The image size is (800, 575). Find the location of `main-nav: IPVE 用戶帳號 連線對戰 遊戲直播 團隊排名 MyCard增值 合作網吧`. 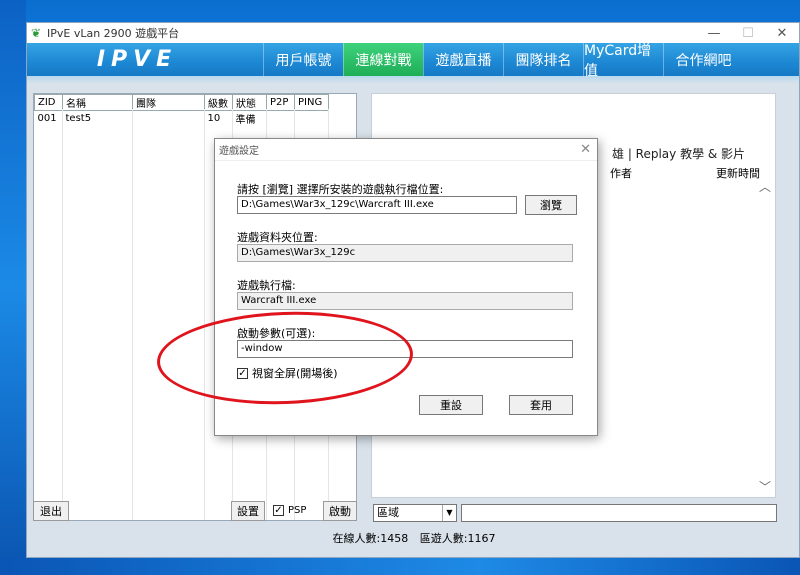

main-nav: IPVE 用戶帳號 連線對戰 遊戲直播 團隊排名 MyCard增值 合作網吧 is located at coordinates (413, 61).